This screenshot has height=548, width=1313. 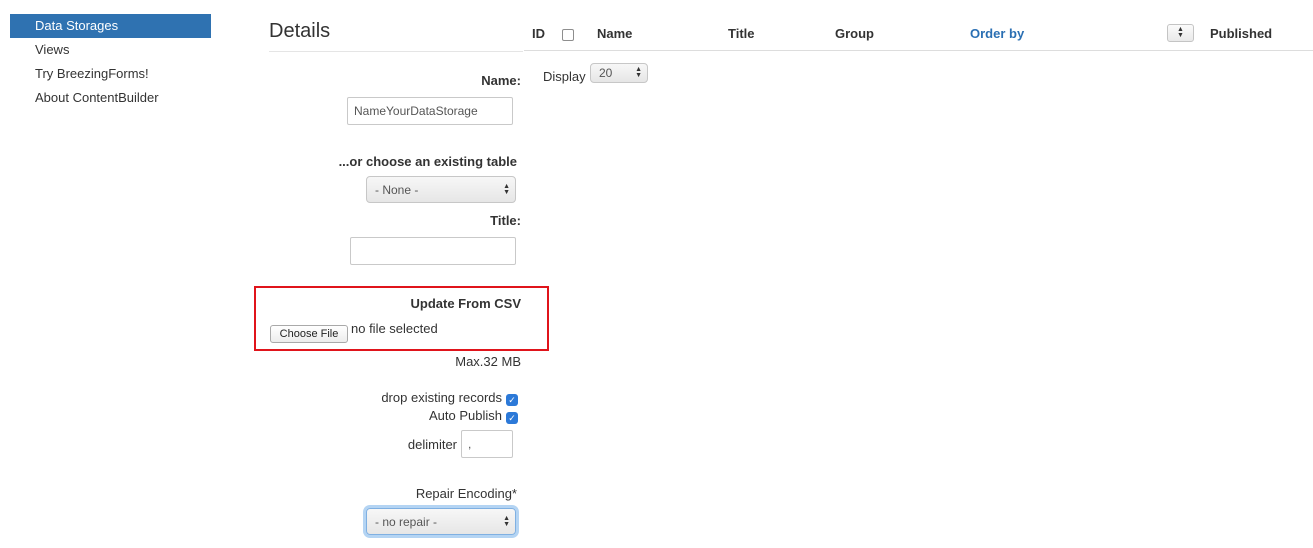 What do you see at coordinates (110, 50) in the screenshot?
I see `sidebar-item-views: Views` at bounding box center [110, 50].